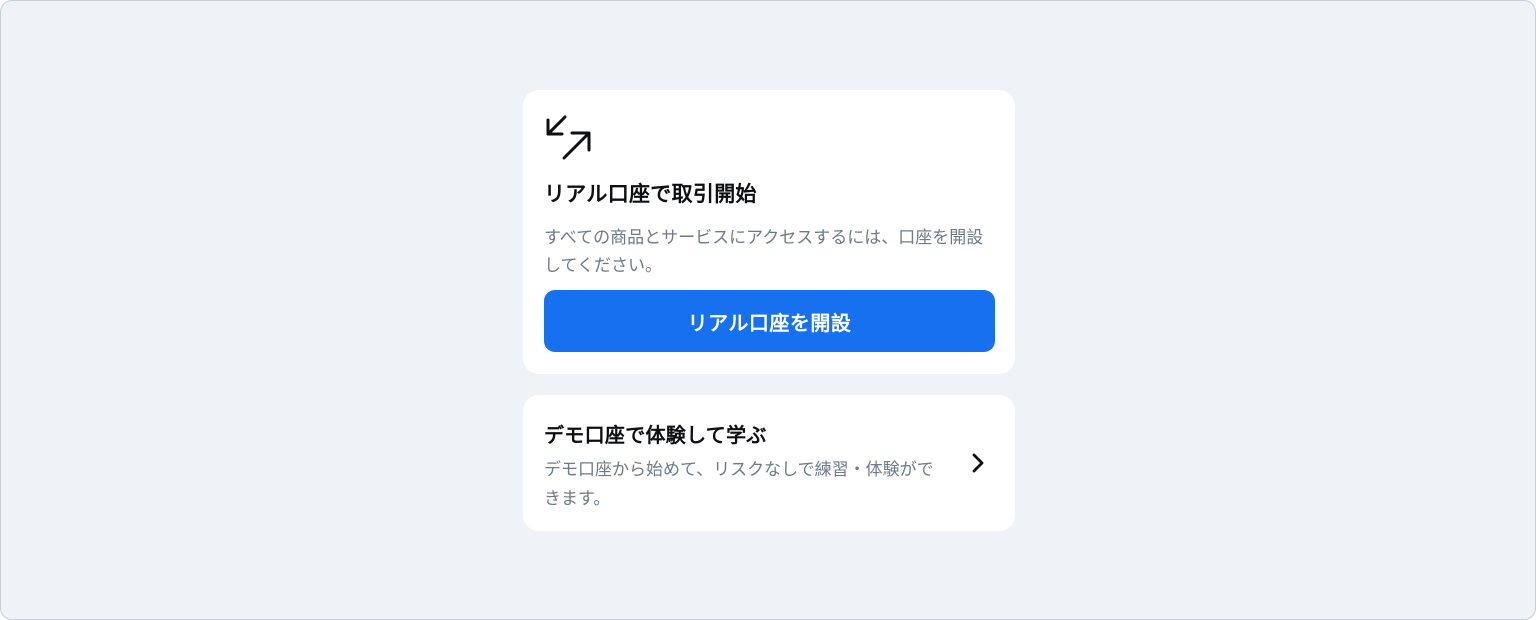 This screenshot has width=1536, height=620. Describe the element at coordinates (764, 252) in the screenshot. I see `real-account-description: すべての商品とサービスにアクセスするには、口座を開設してください。` at that location.